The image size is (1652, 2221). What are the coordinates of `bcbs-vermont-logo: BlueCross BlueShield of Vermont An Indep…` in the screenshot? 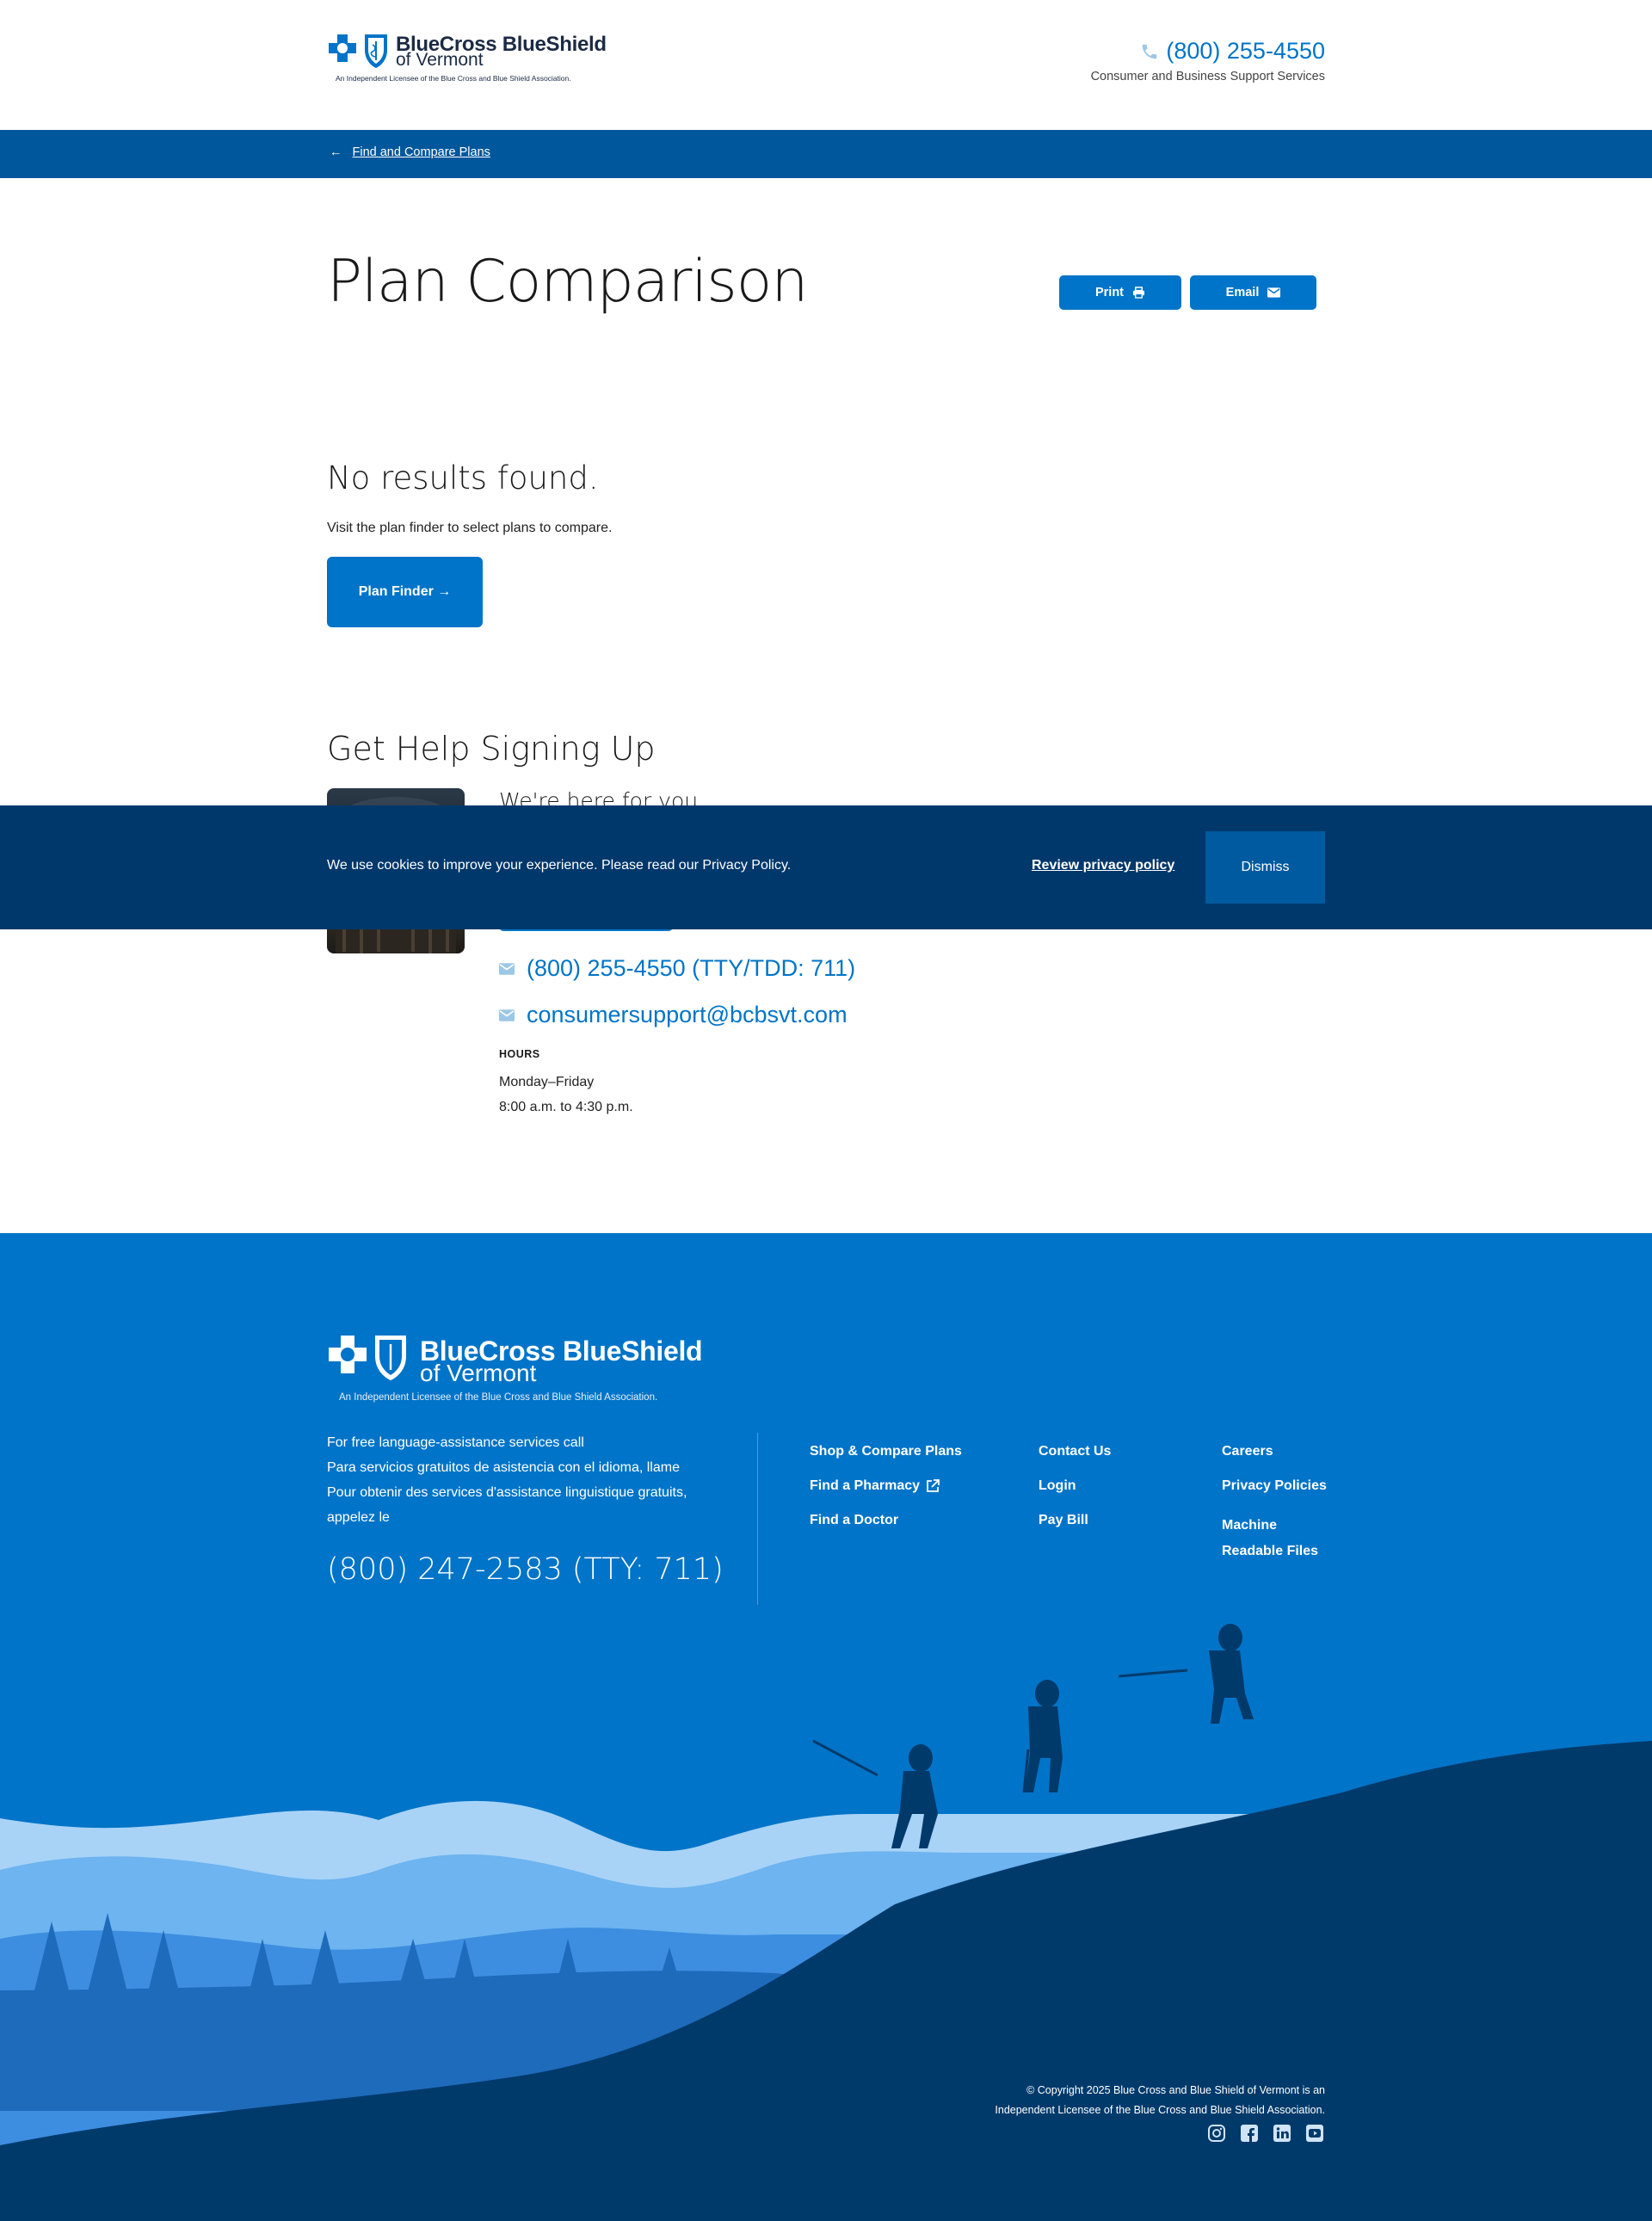 It's located at (467, 57).